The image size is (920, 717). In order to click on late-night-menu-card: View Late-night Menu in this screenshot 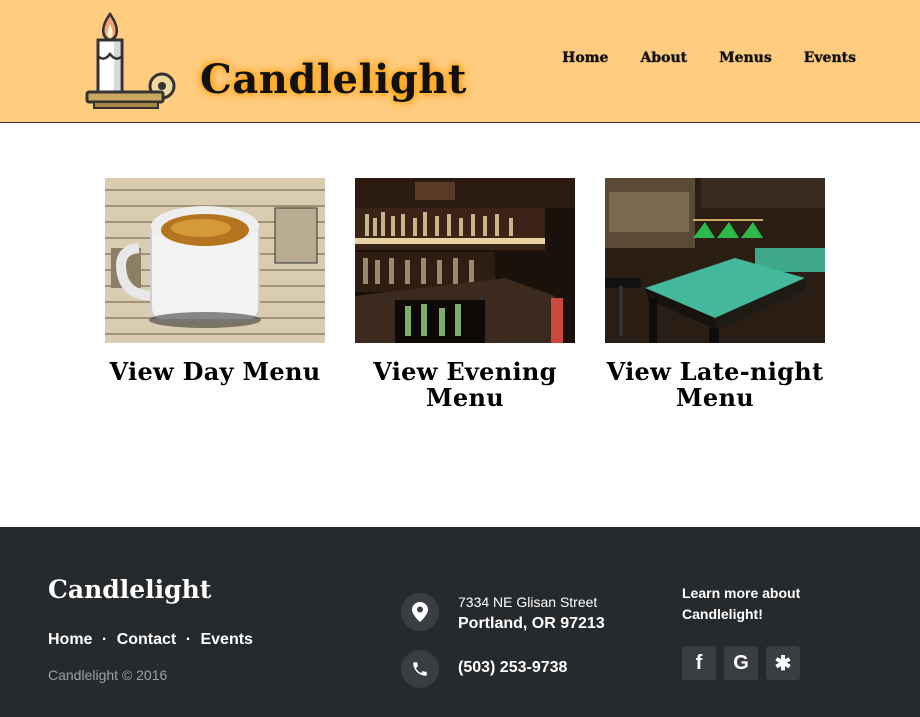, I will do `click(715, 294)`.